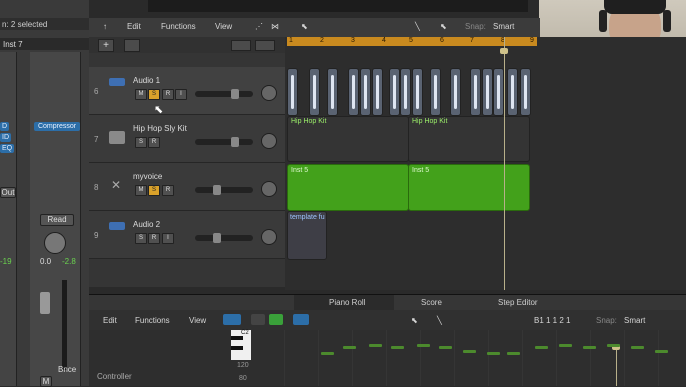 Image resolution: width=686 pixels, height=387 pixels. I want to click on mute-button-inspector: M, so click(46, 381).